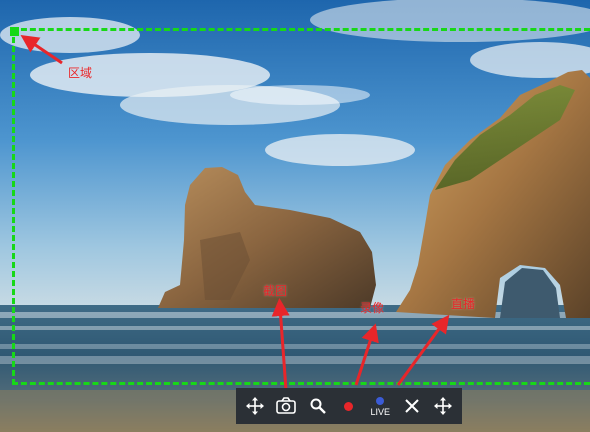 This screenshot has width=590, height=432. I want to click on camera-icon, so click(286, 406).